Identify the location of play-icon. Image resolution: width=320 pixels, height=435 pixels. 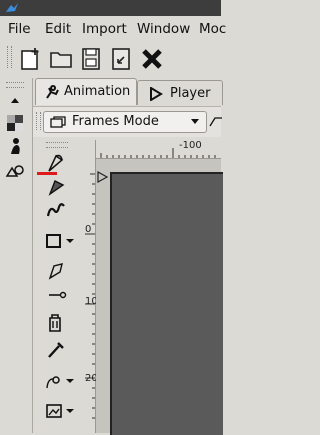
(156, 94).